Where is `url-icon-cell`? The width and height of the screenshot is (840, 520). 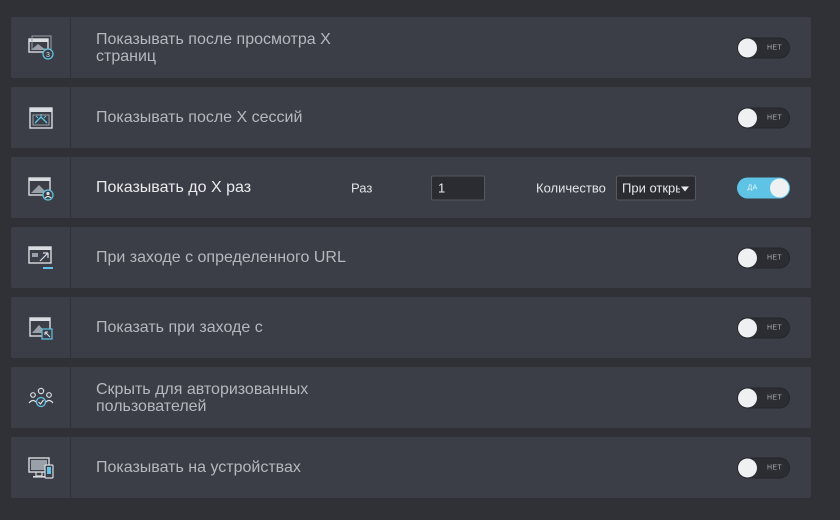
url-icon-cell is located at coordinates (41, 257).